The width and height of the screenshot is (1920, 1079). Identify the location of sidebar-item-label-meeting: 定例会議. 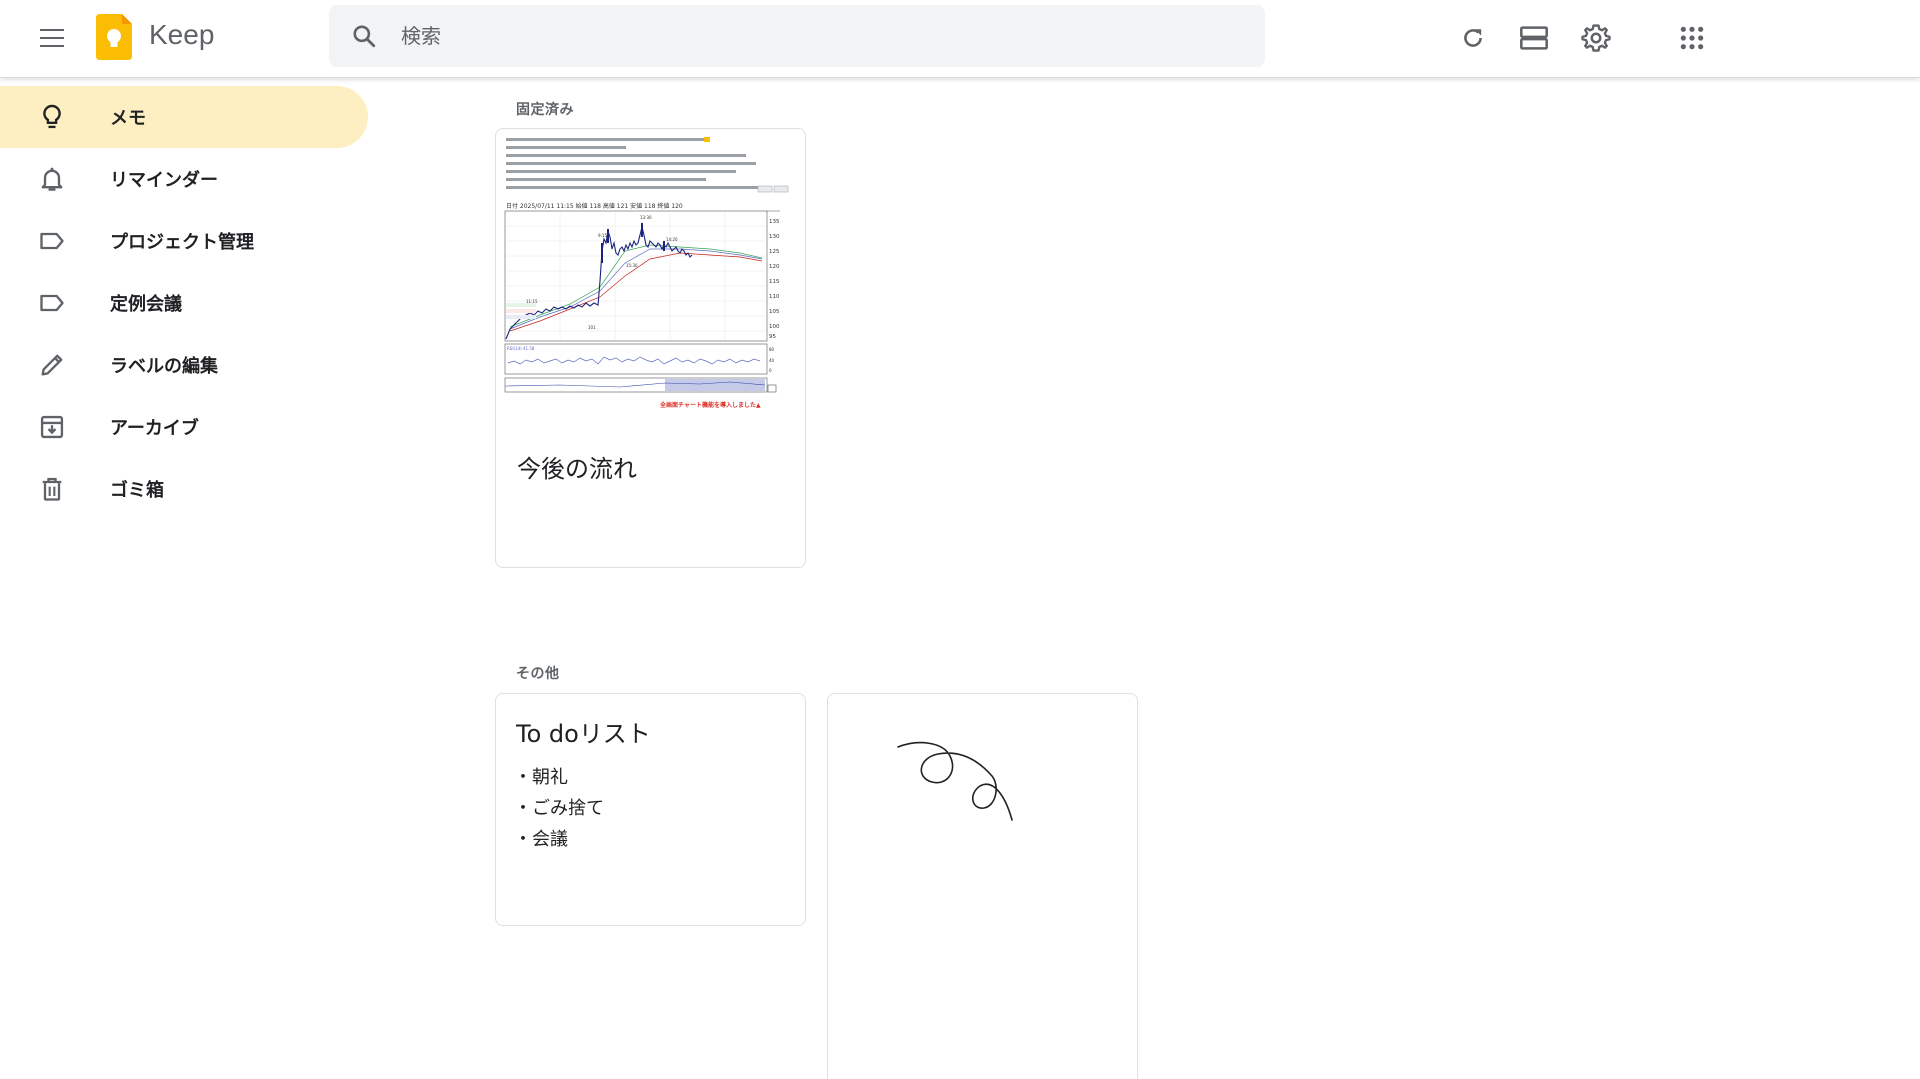
(184, 303).